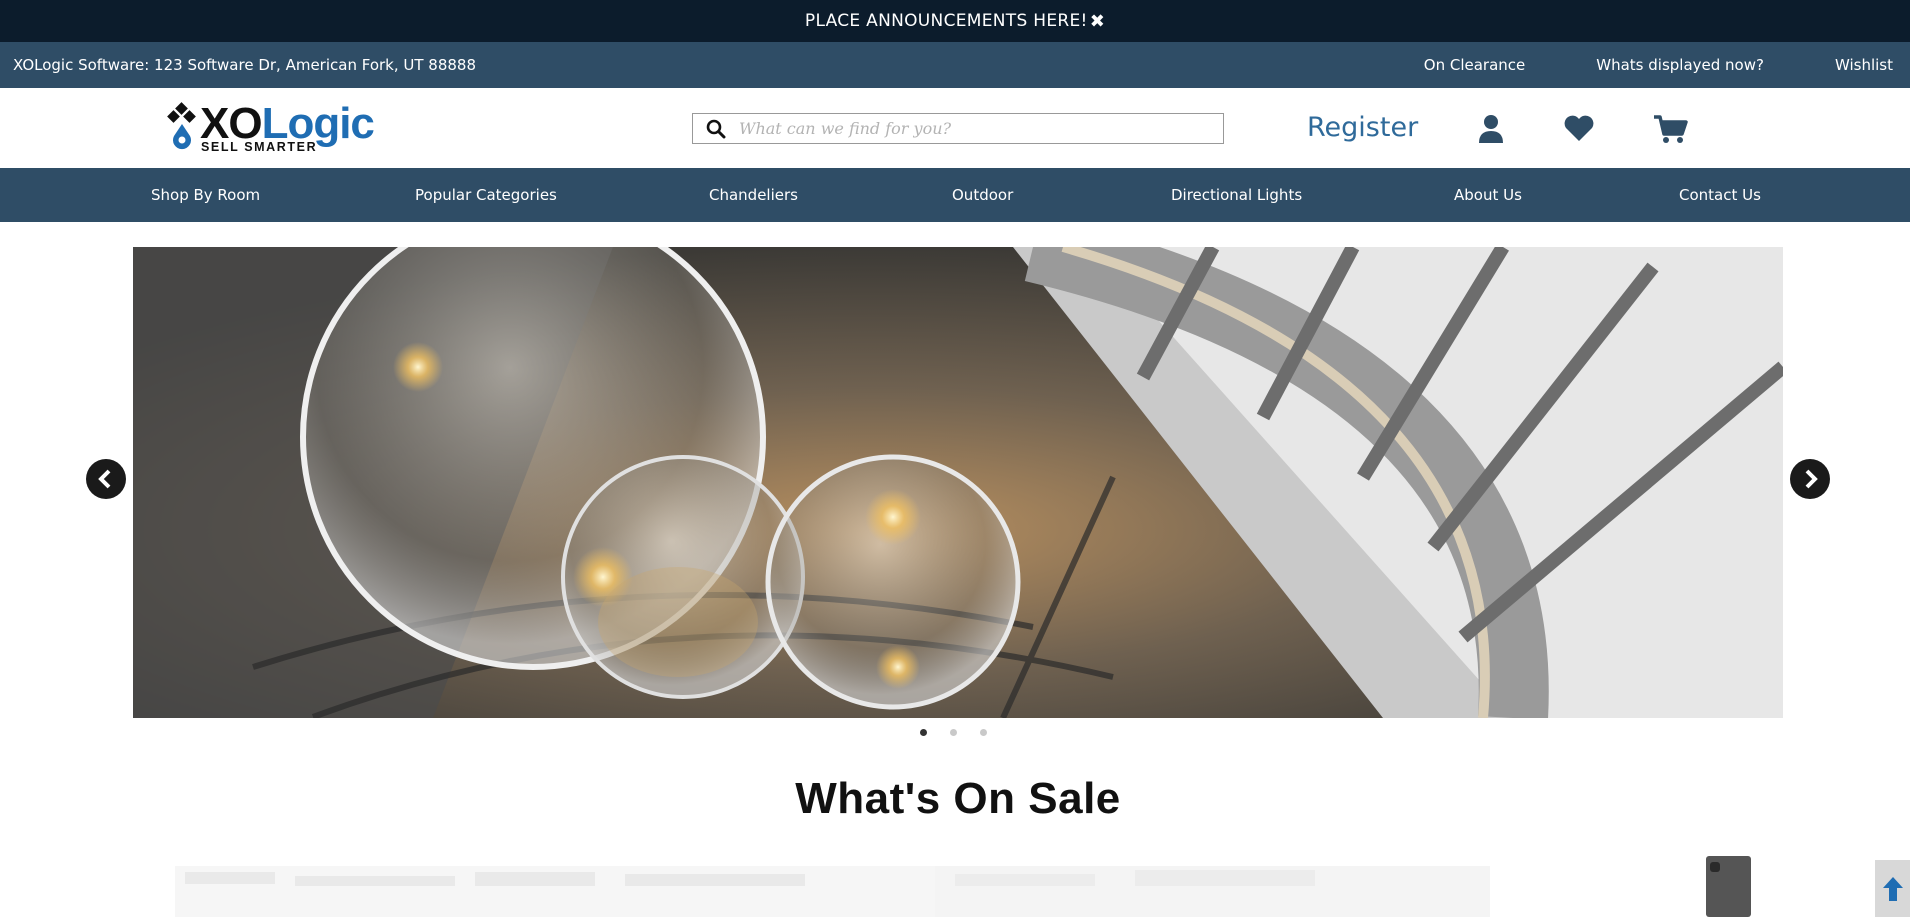 The height and width of the screenshot is (917, 1910). Describe the element at coordinates (1097, 21) in the screenshot. I see `close-icon: ✖` at that location.